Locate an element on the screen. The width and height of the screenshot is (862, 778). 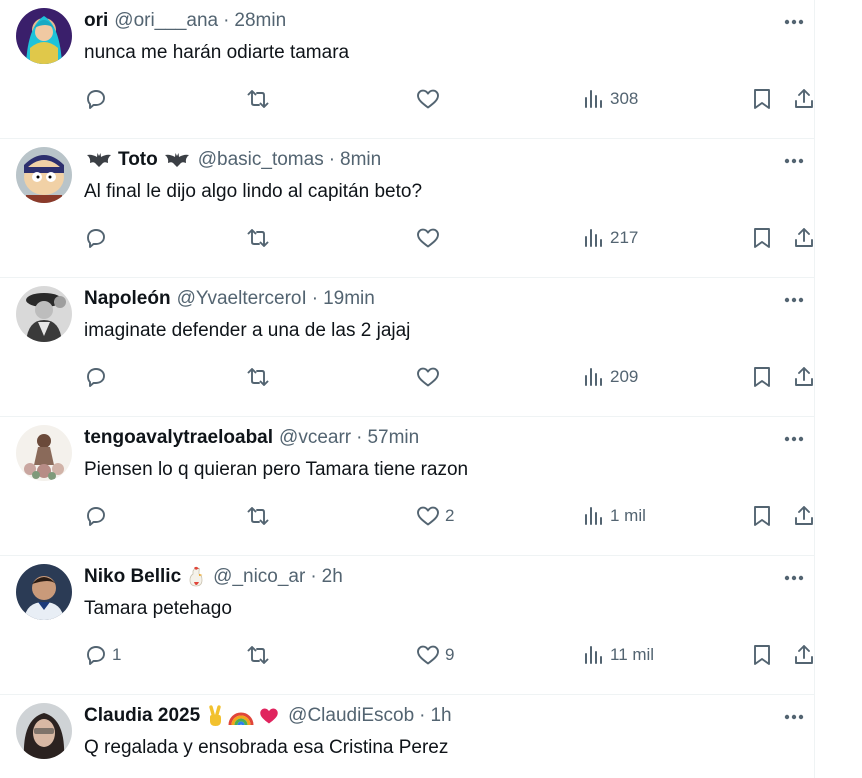
user-handle: @basic_tomas is located at coordinates (261, 160).